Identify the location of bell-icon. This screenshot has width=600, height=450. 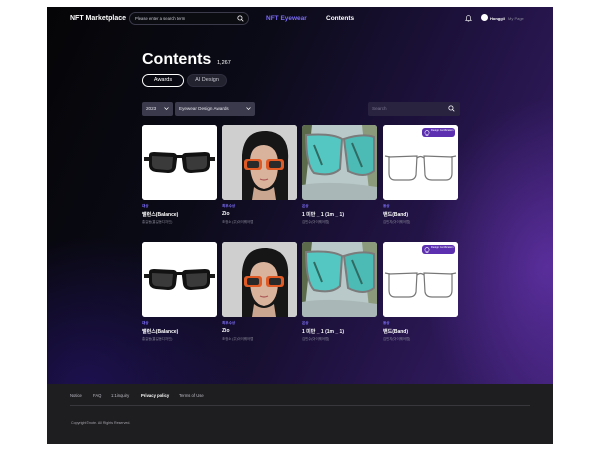
(468, 18).